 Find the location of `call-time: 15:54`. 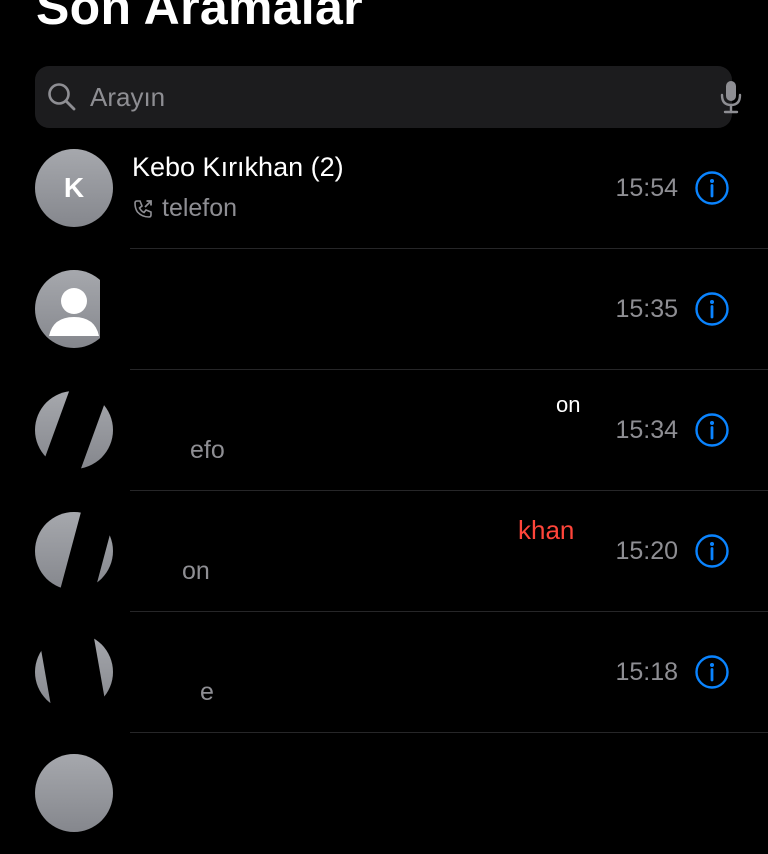

call-time: 15:54 is located at coordinates (646, 188).